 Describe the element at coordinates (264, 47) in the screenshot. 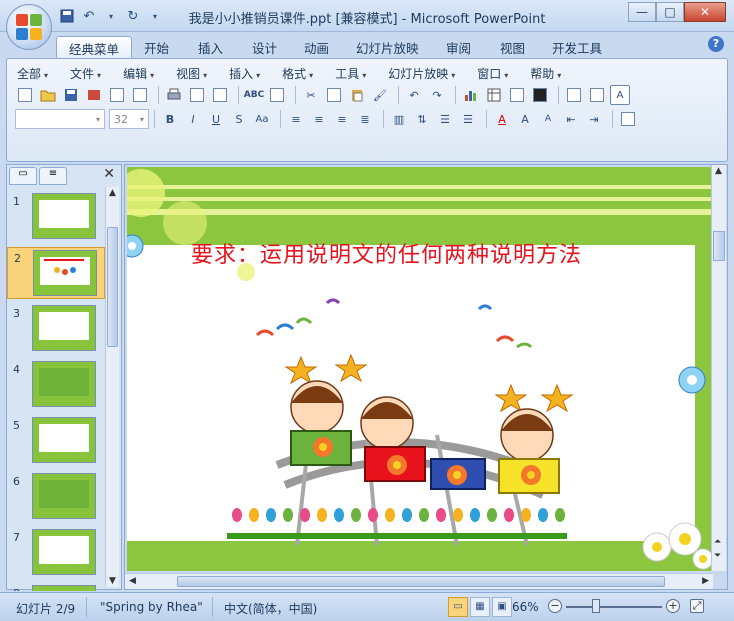

I see `tab-design: 设计` at that location.